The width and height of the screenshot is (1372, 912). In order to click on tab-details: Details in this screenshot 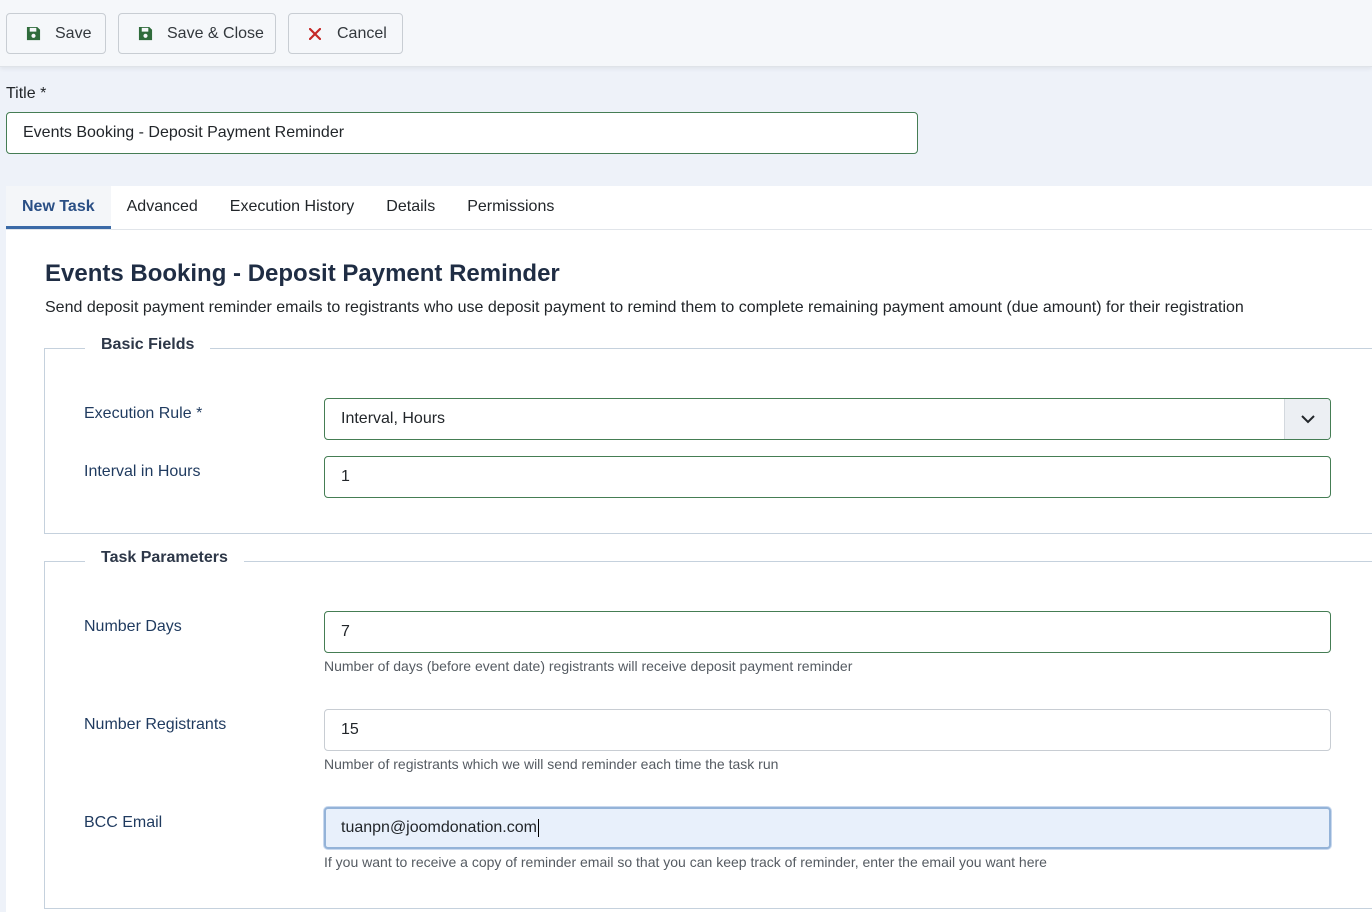, I will do `click(410, 207)`.